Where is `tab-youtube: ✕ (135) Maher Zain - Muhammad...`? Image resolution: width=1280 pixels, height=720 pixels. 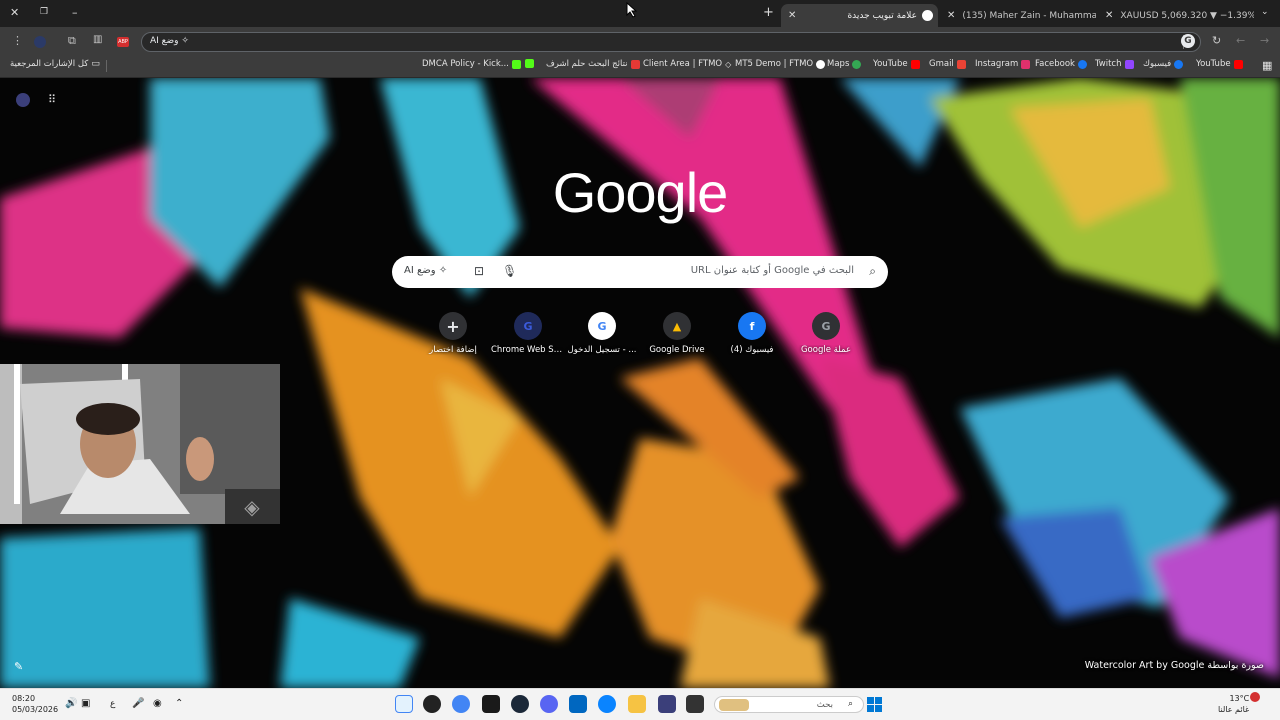 tab-youtube: ✕ (135) Maher Zain - Muhammad... is located at coordinates (1018, 15).